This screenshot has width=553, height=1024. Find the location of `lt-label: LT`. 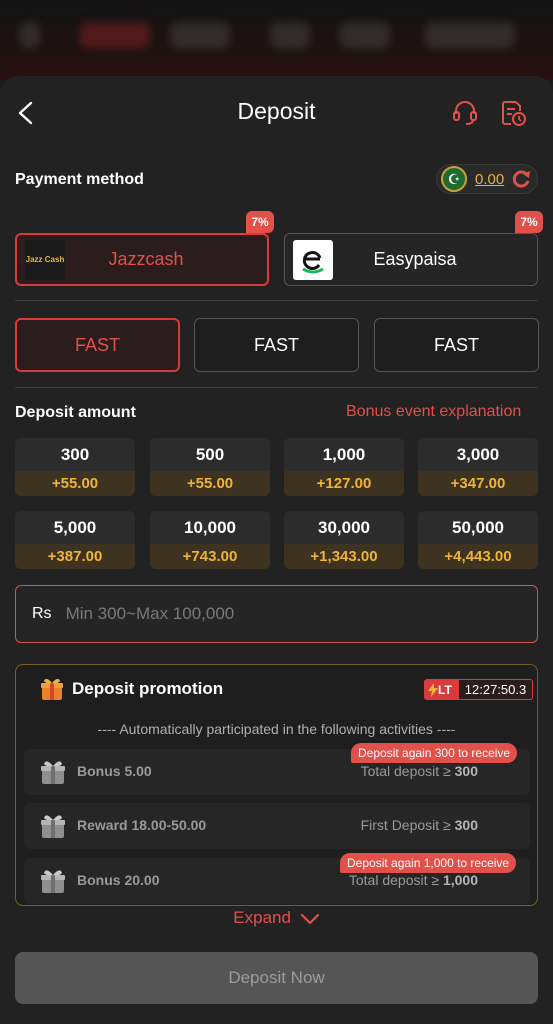

lt-label: LT is located at coordinates (441, 689).